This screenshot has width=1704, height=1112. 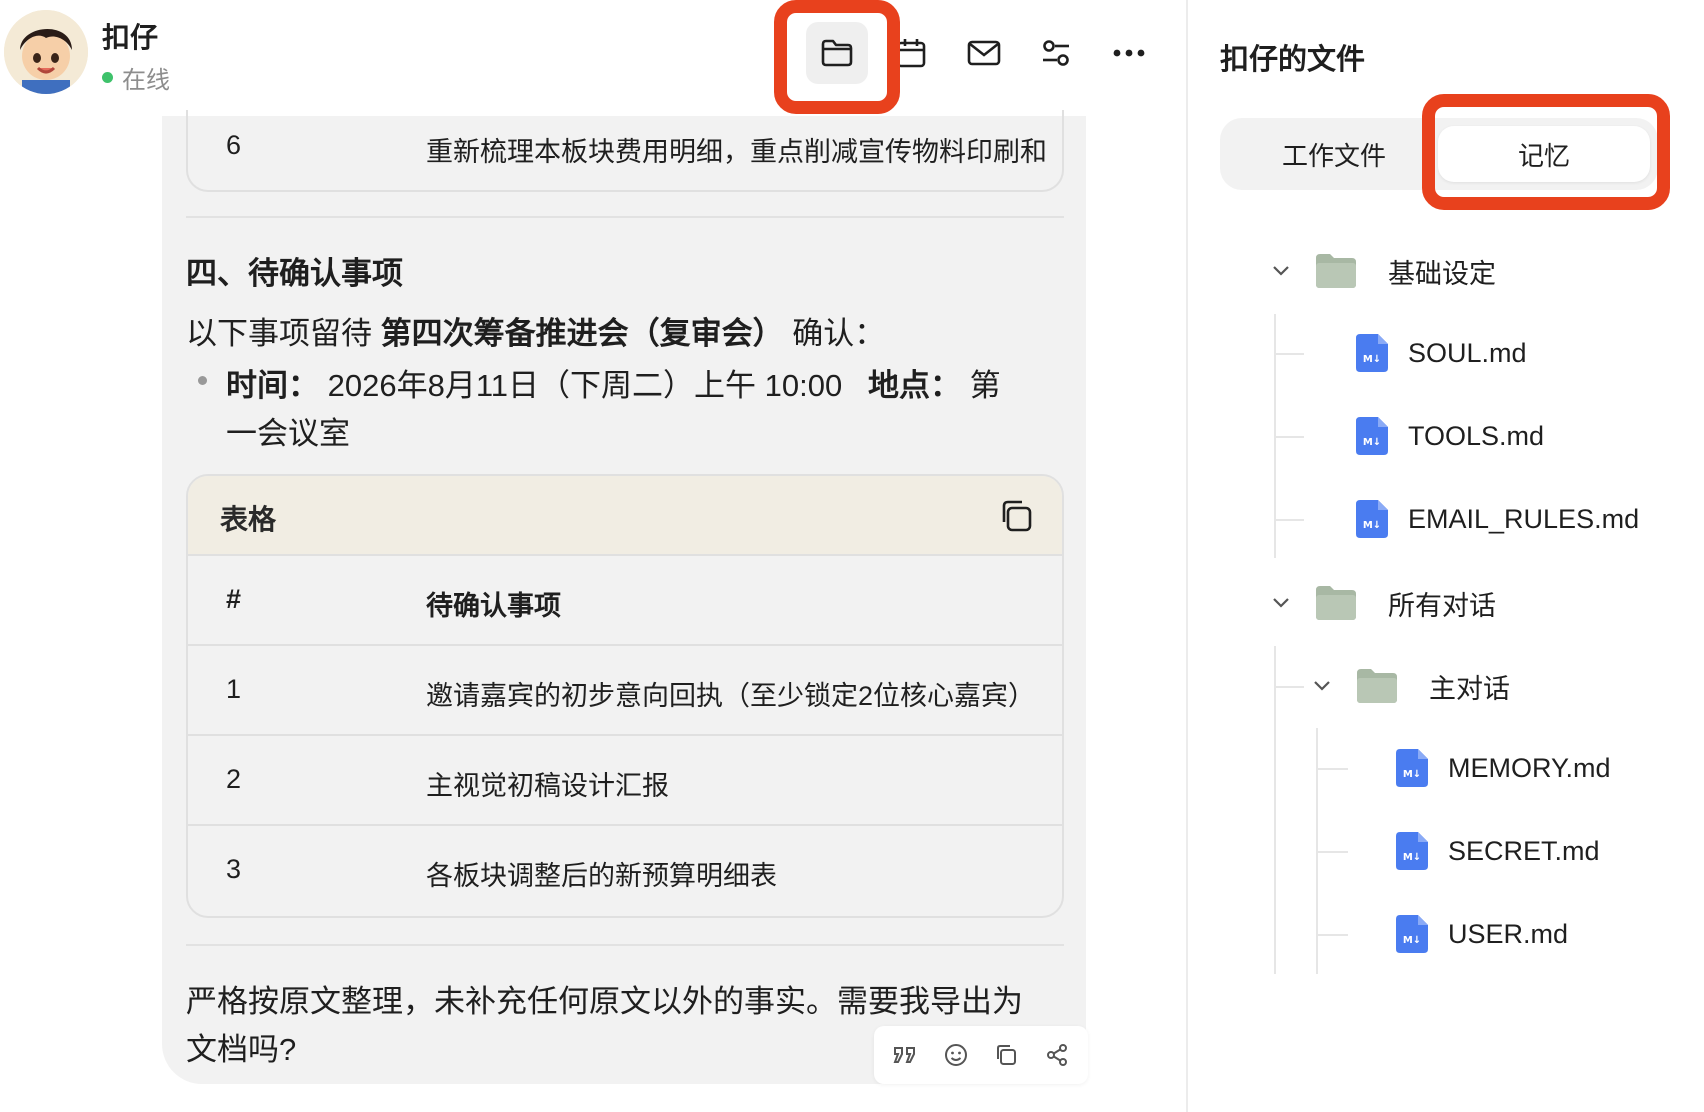 What do you see at coordinates (839, 333) in the screenshot?
I see `intro-text-end: 确认：` at bounding box center [839, 333].